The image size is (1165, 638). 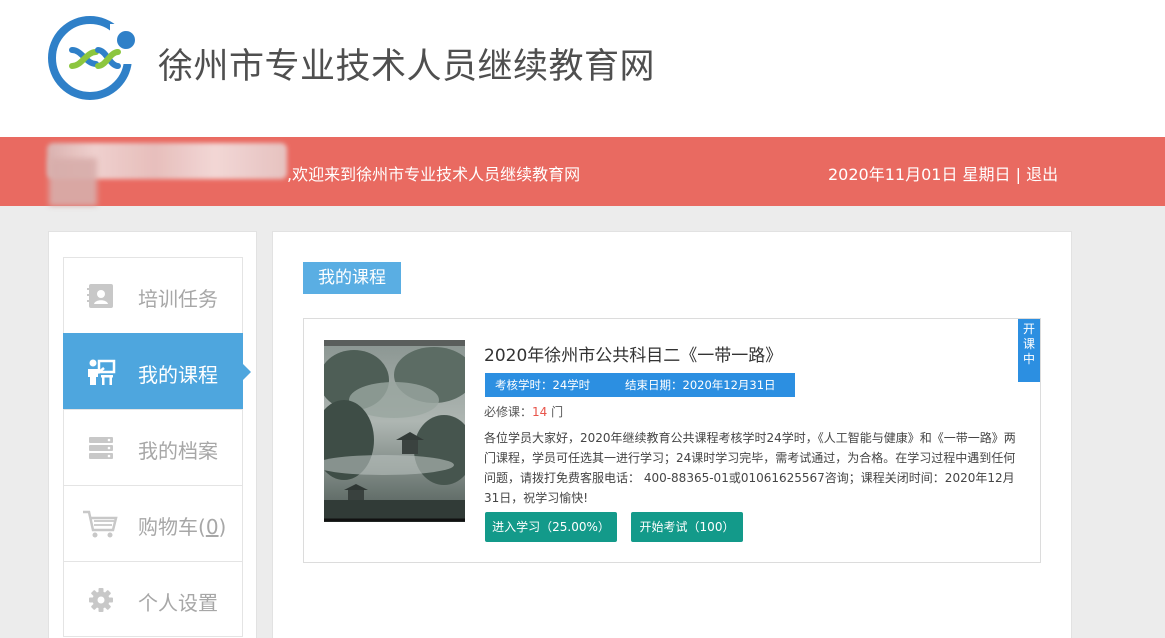 What do you see at coordinates (178, 375) in the screenshot?
I see `sidebar-item-label: 我的课程` at bounding box center [178, 375].